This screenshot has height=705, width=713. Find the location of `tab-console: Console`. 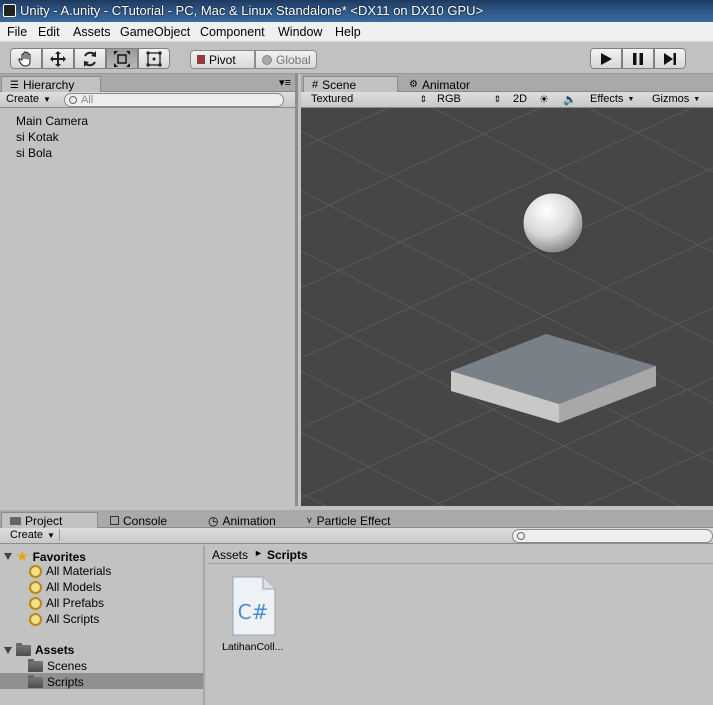

tab-console: Console is located at coordinates (149, 520).